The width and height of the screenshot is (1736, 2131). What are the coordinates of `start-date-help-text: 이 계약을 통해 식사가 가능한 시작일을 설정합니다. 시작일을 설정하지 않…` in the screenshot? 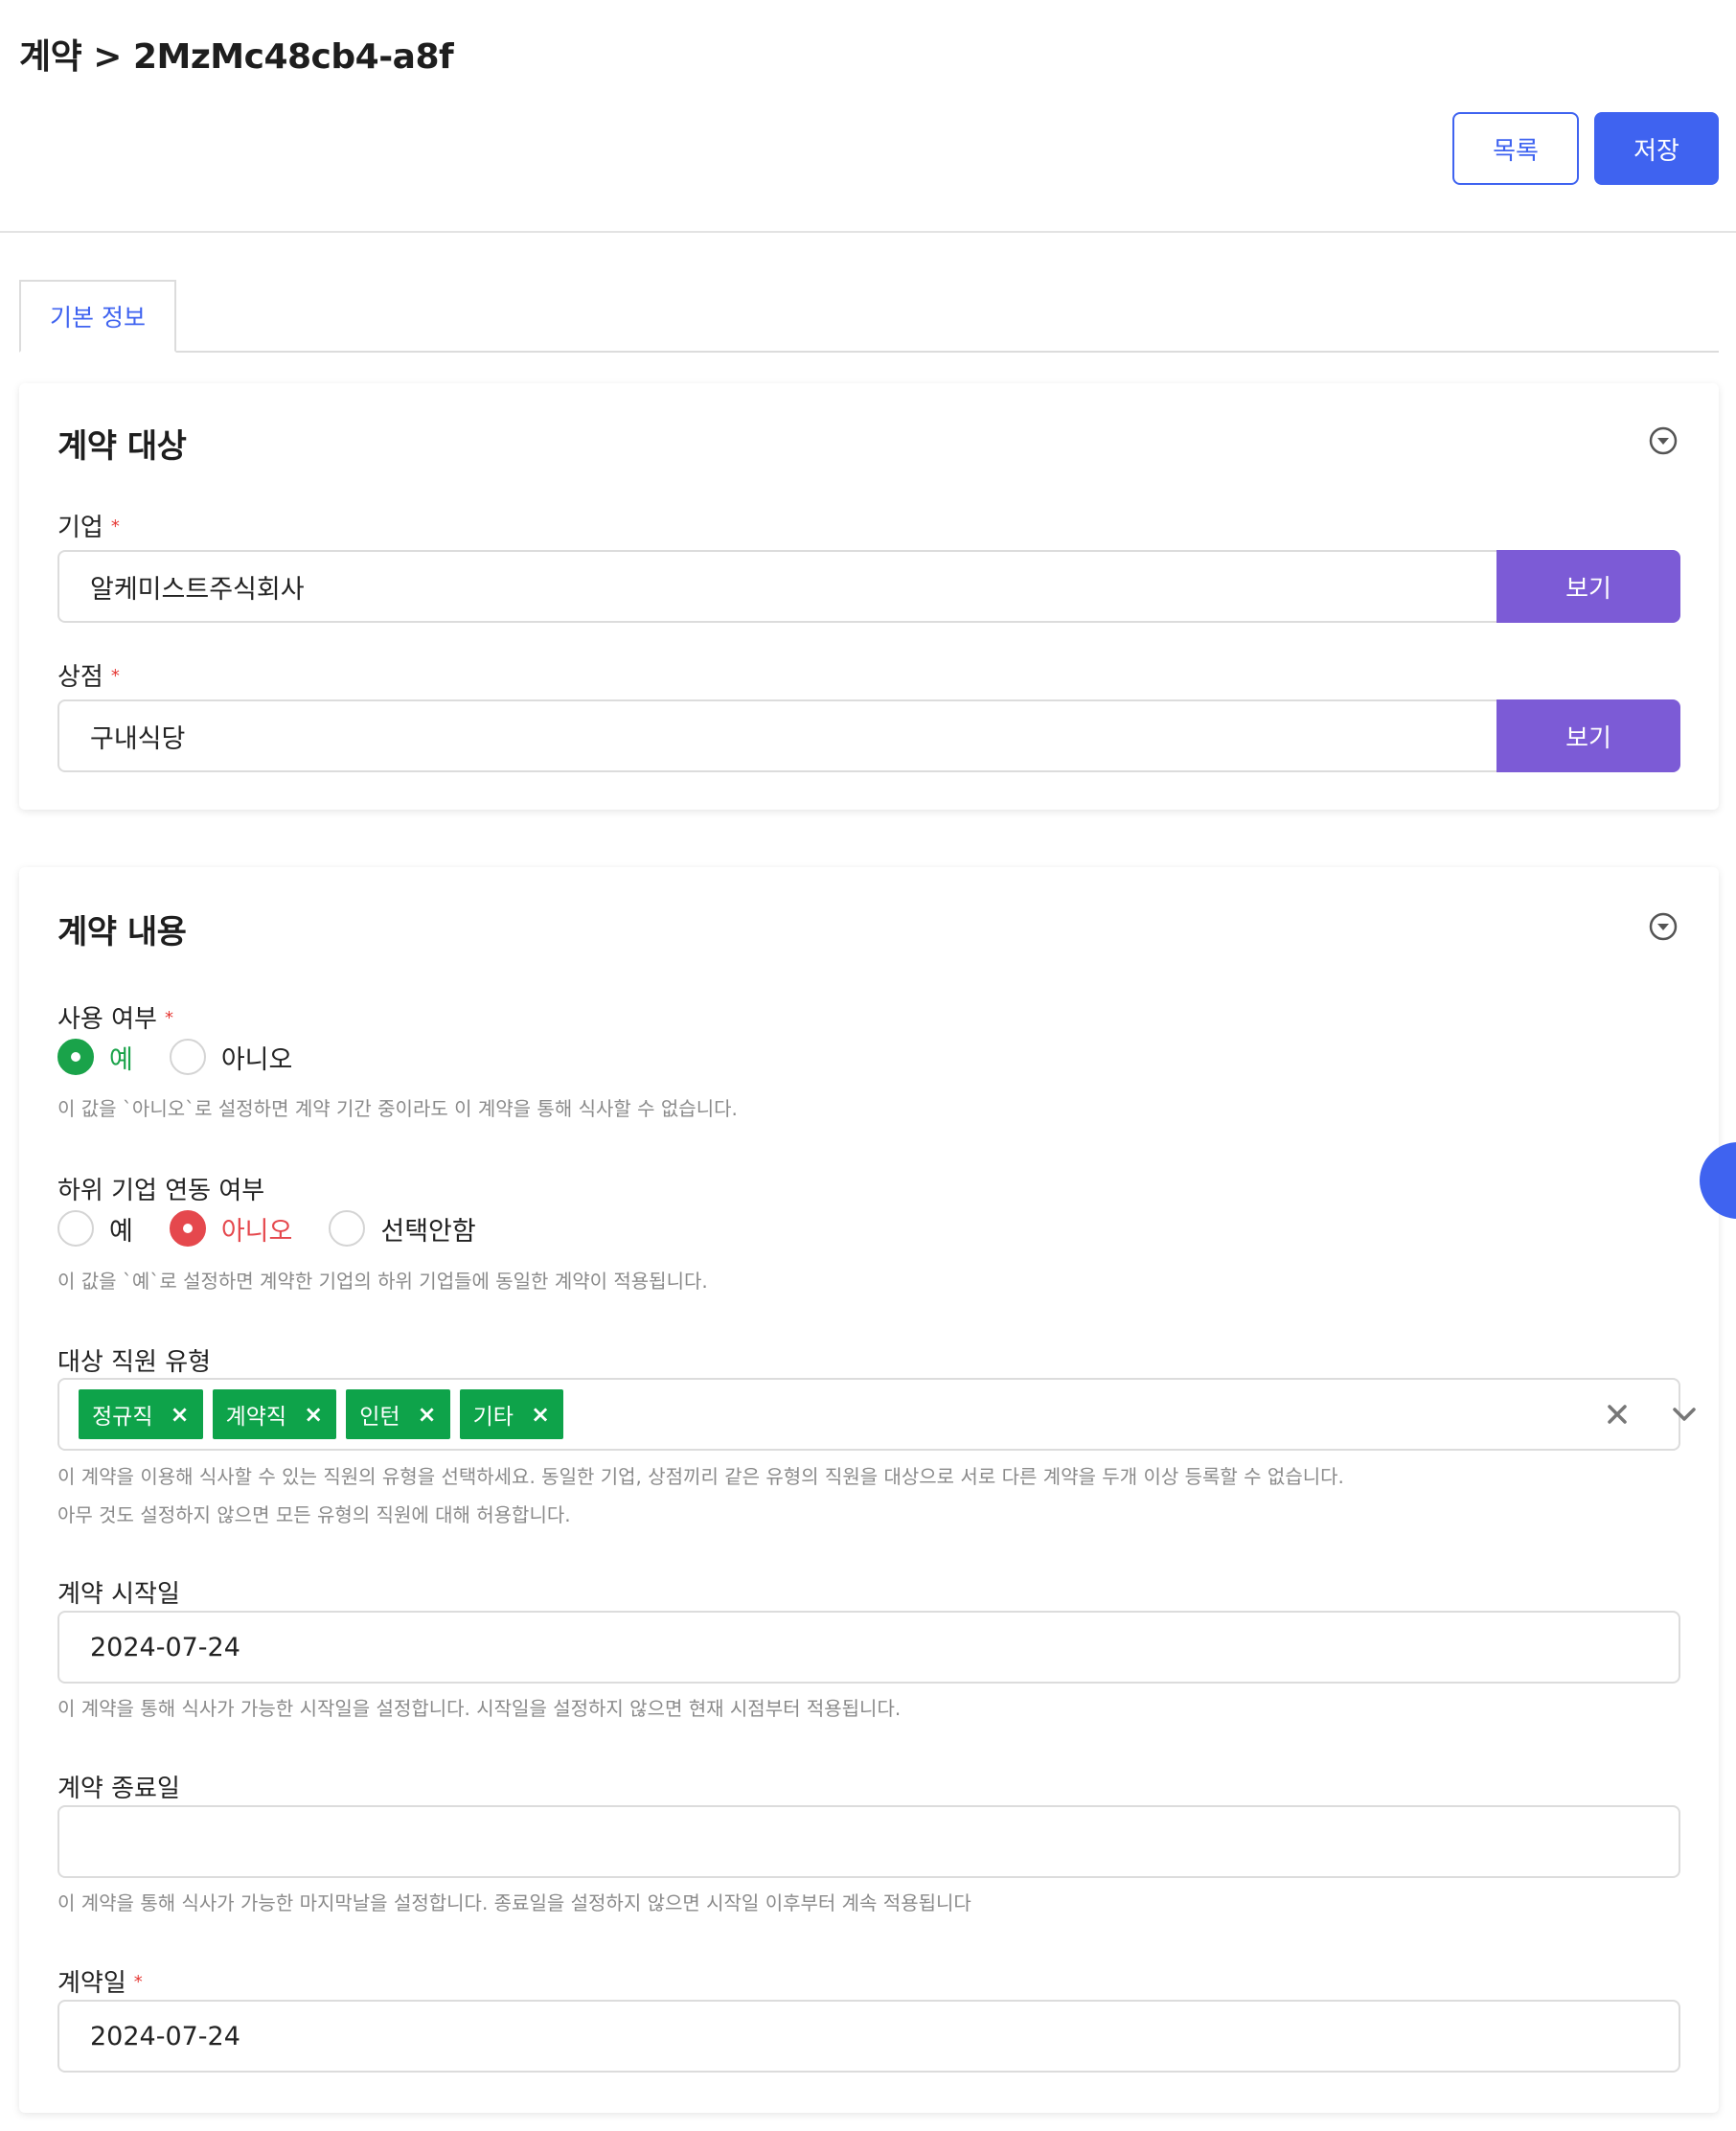 It's located at (480, 1708).